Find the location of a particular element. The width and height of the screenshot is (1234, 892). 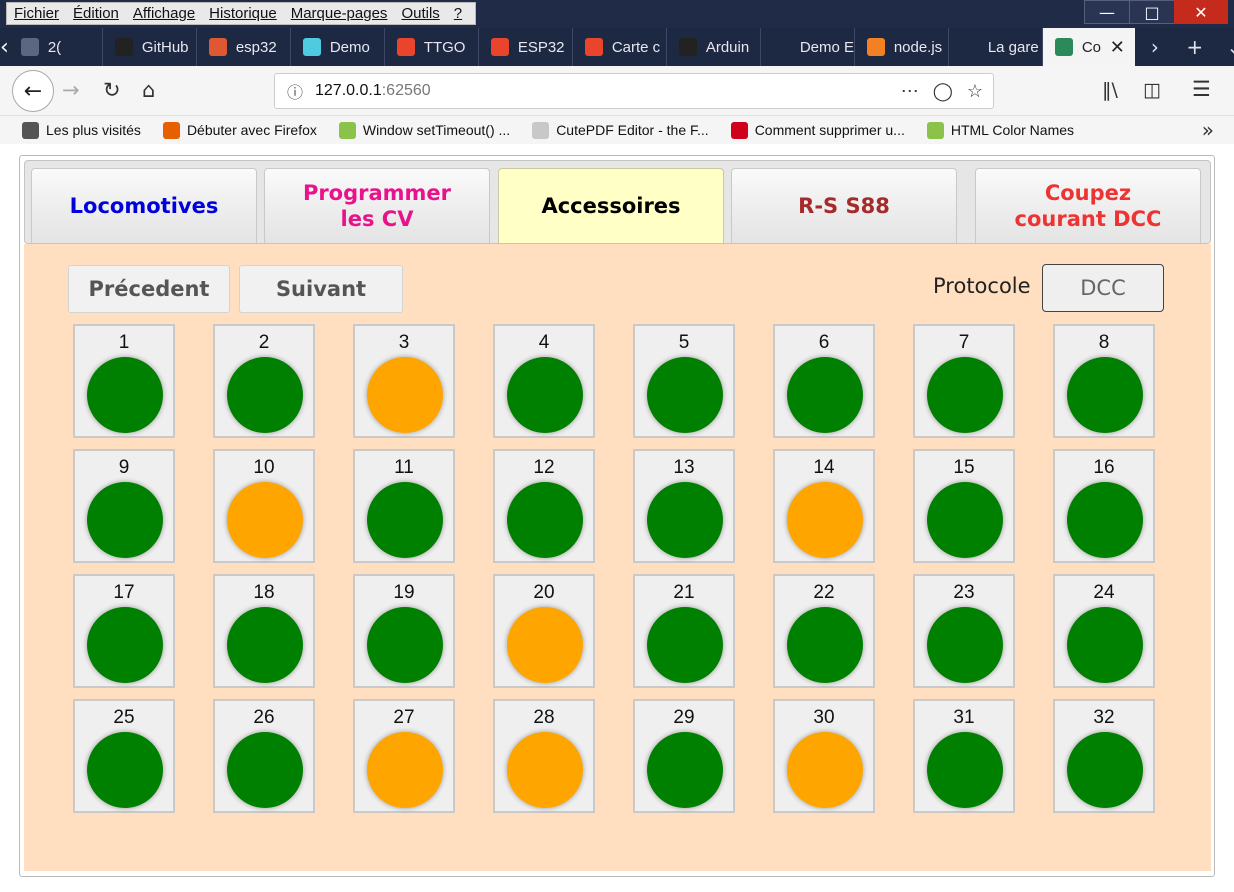

previous-button: Précedent is located at coordinates (149, 289).